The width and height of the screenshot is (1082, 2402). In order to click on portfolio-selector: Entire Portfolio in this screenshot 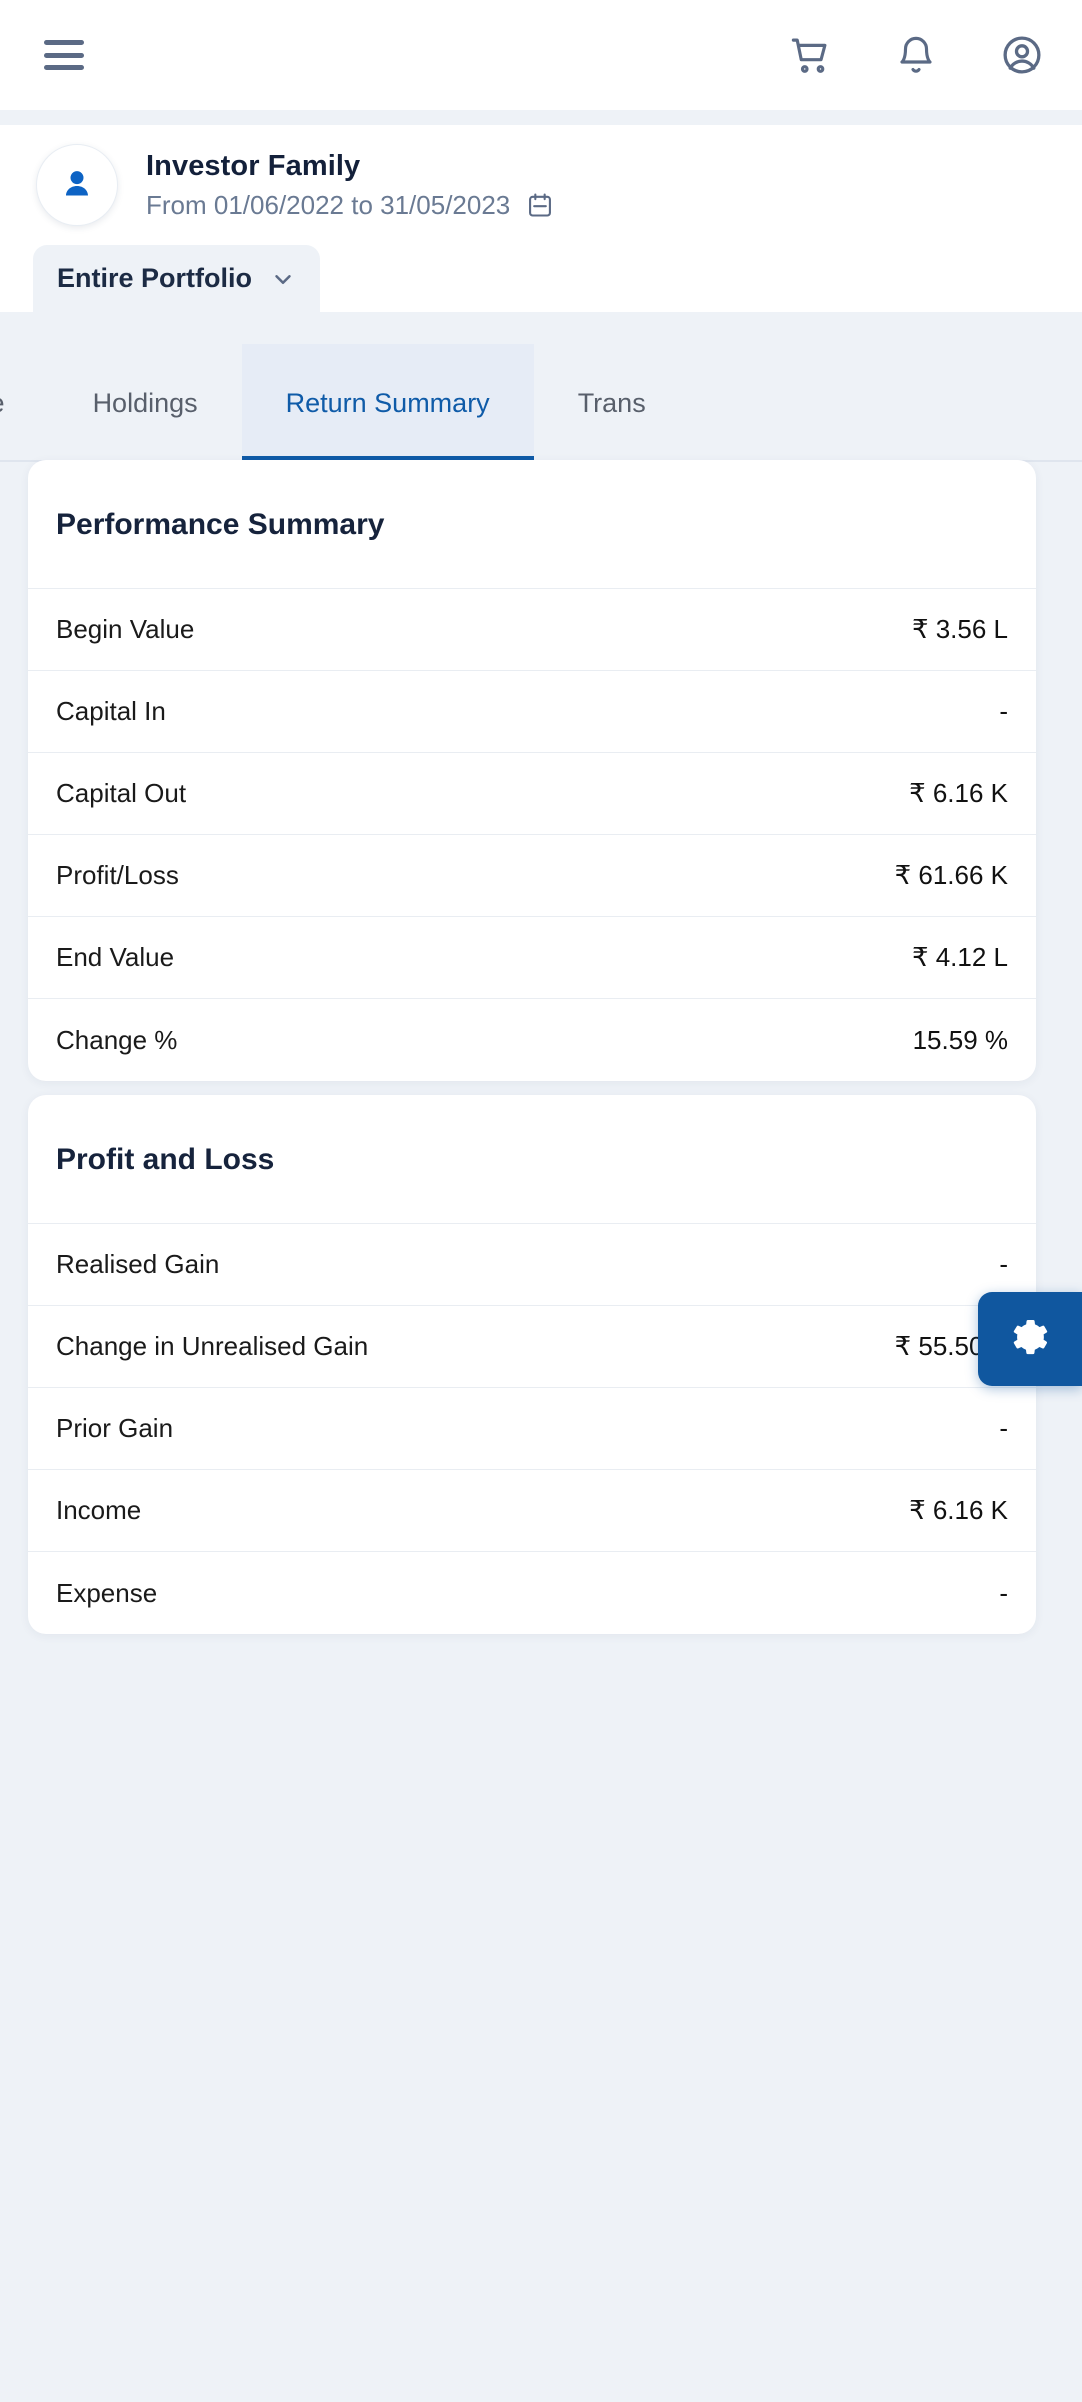, I will do `click(176, 278)`.